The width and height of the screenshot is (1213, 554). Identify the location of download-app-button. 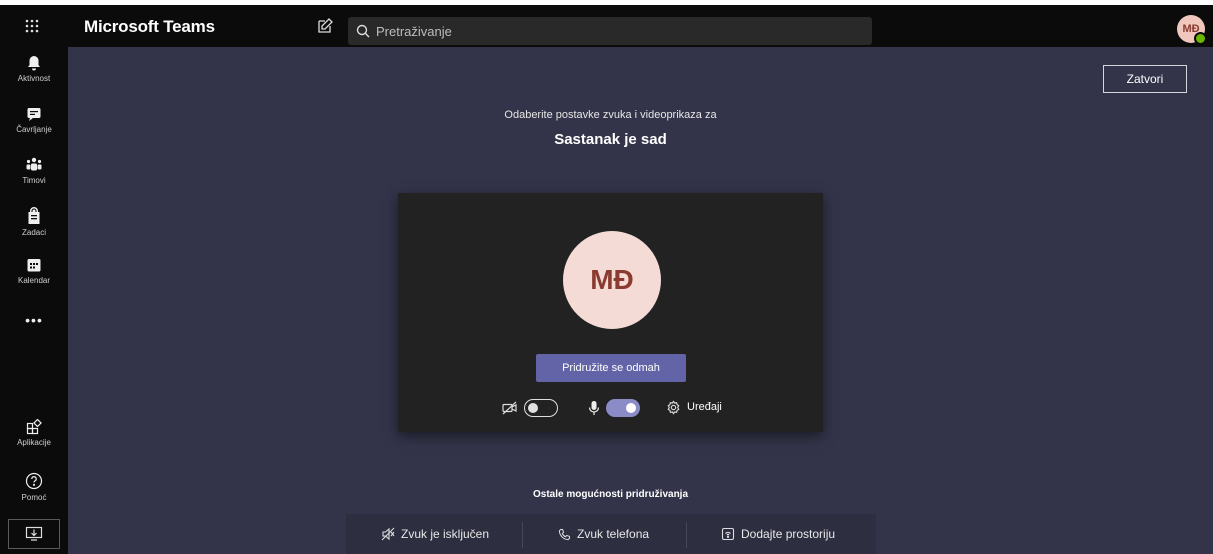
(34, 534).